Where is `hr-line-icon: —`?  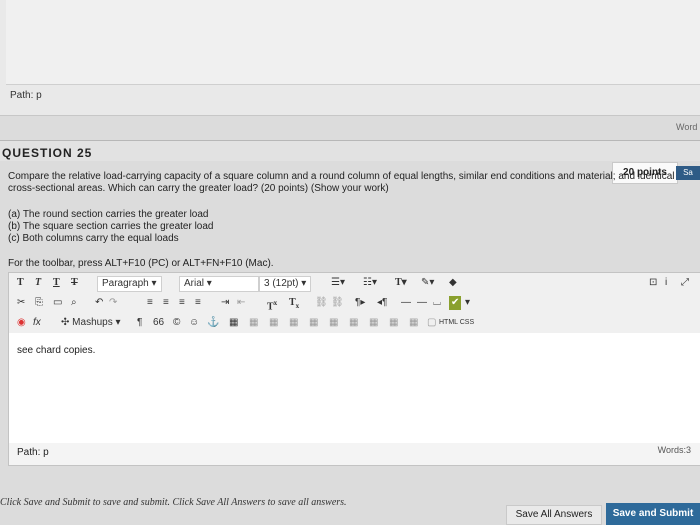 hr-line-icon: — is located at coordinates (422, 303).